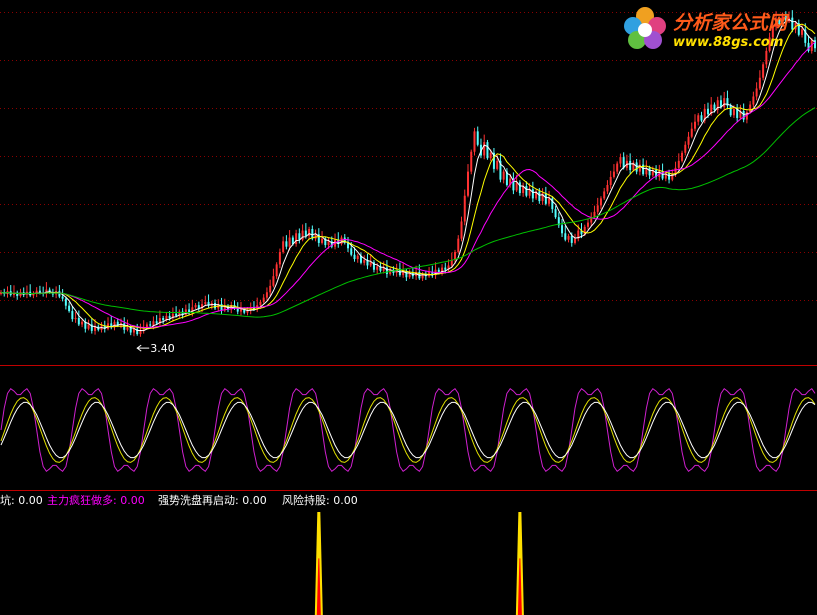 The width and height of the screenshot is (817, 615). I want to click on legend-item-risk-hold: 风险持股: 0.00, so click(320, 500).